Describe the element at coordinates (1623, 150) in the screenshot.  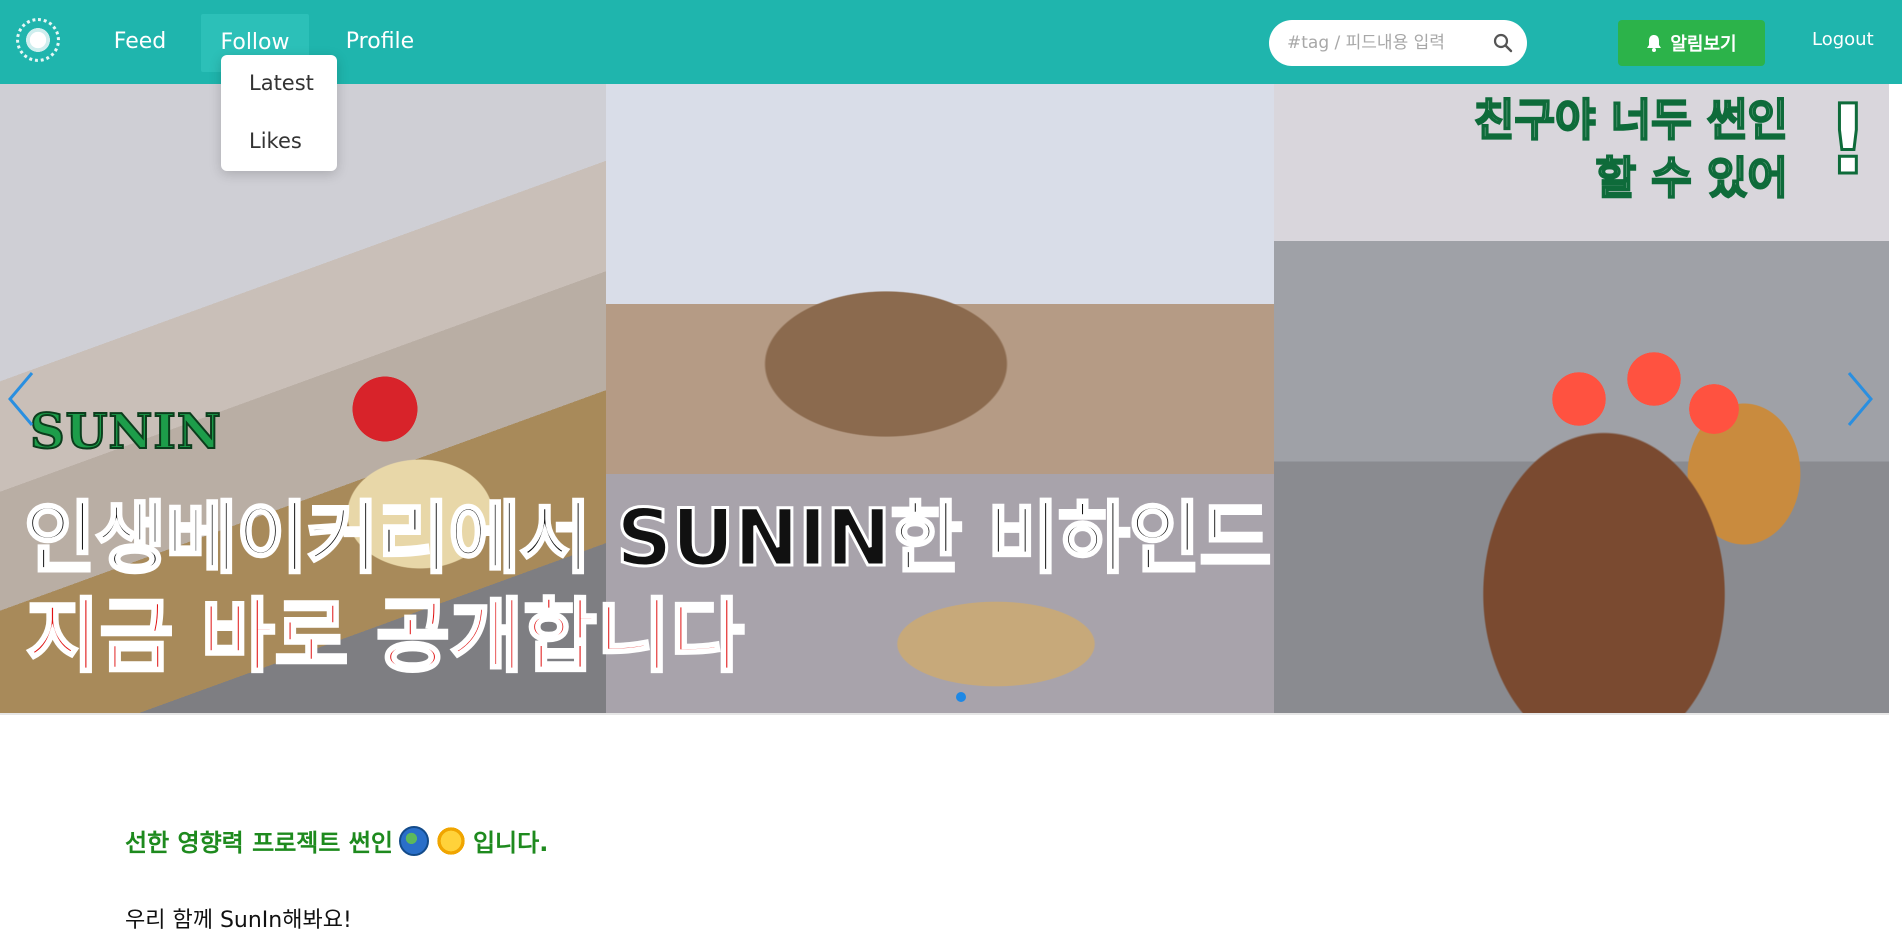
I see `banner-side-caption: 친구야 너두 썬인 할 수 있어` at that location.